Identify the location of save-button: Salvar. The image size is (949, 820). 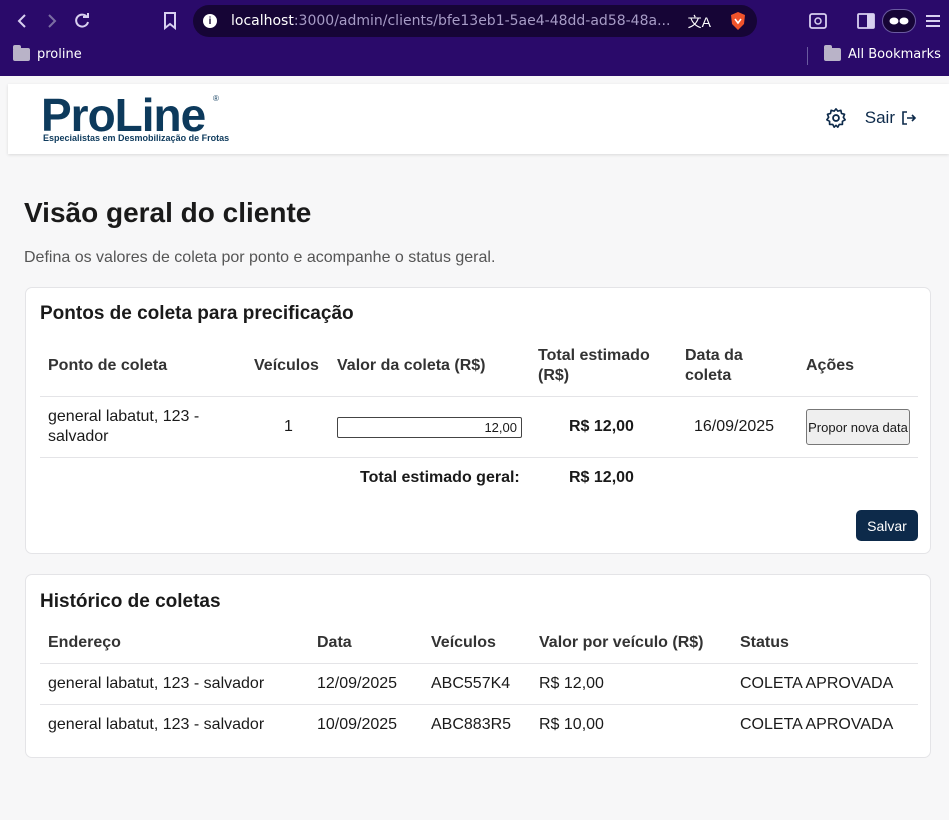
(887, 525).